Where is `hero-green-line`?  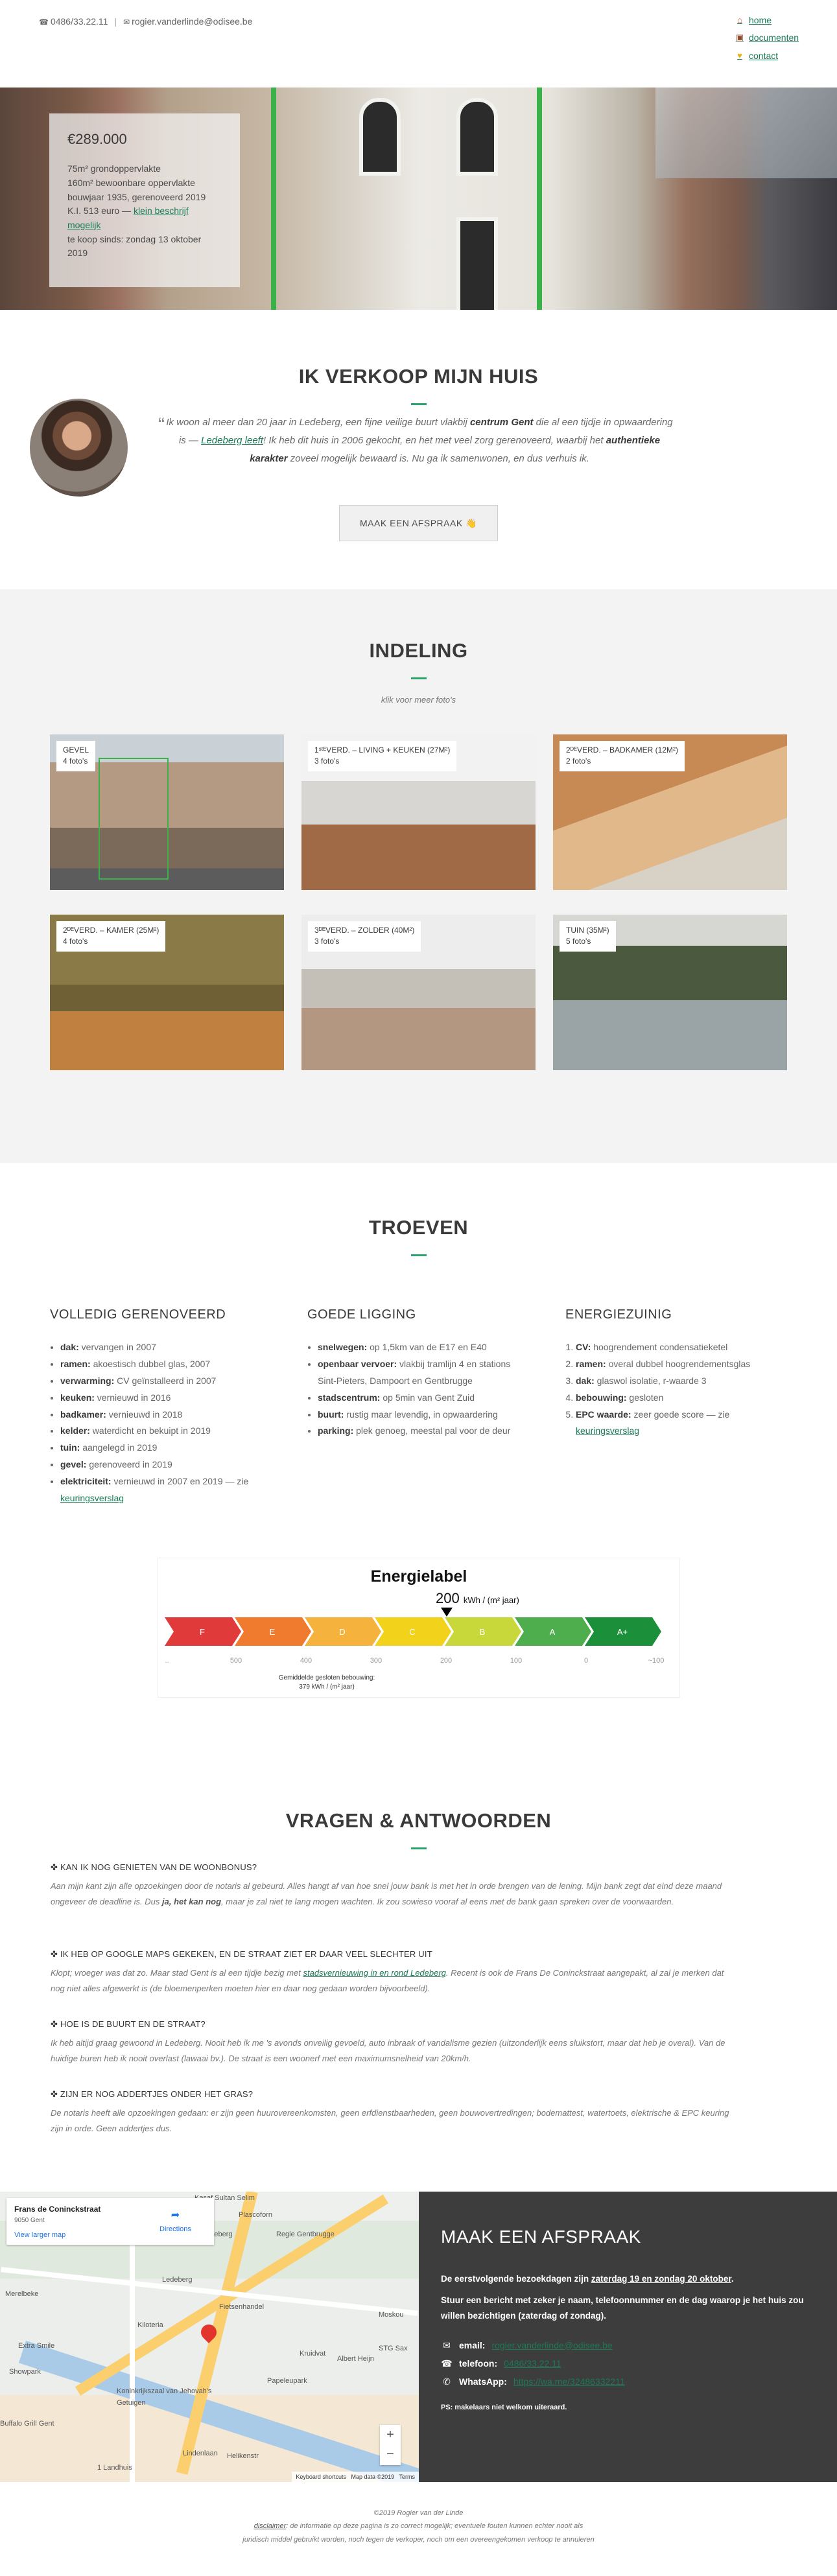 hero-green-line is located at coordinates (273, 199).